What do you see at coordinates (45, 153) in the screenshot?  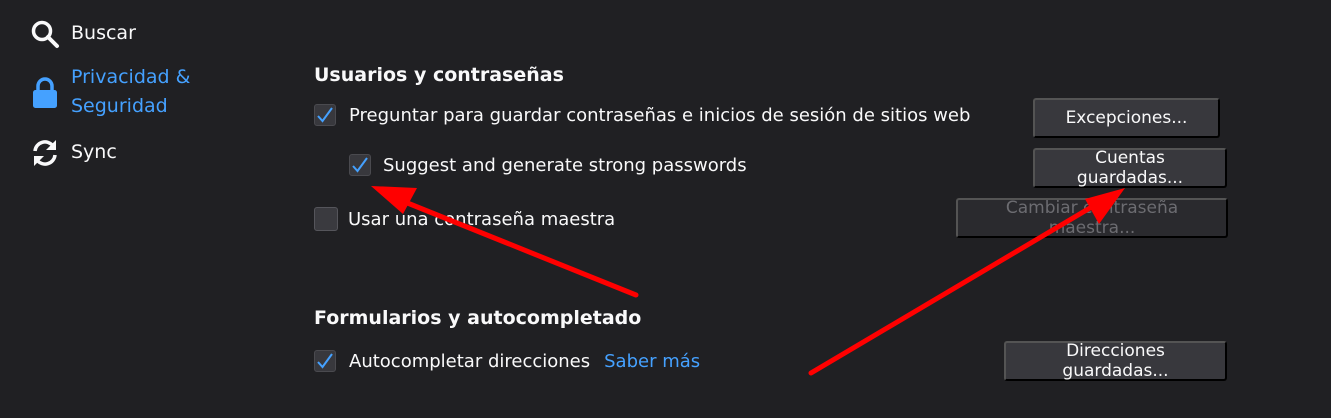 I see `sync-icon` at bounding box center [45, 153].